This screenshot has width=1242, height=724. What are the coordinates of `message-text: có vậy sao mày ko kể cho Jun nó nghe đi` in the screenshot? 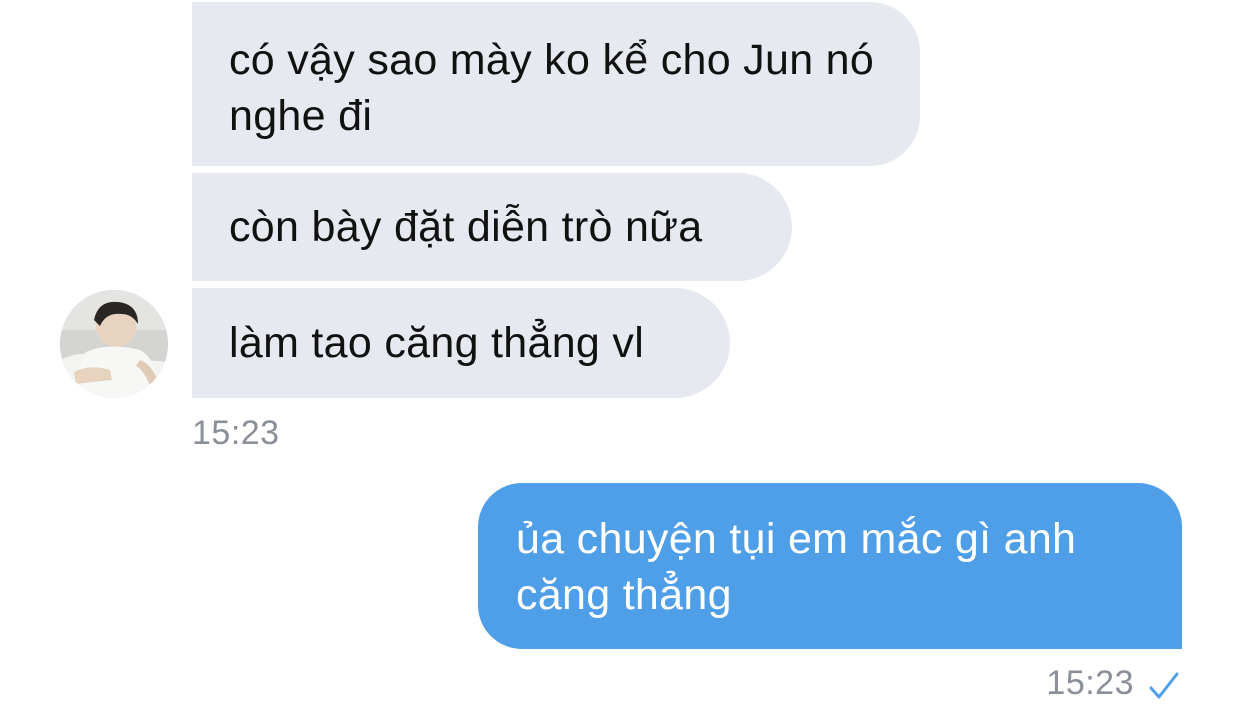 It's located at (552, 88).